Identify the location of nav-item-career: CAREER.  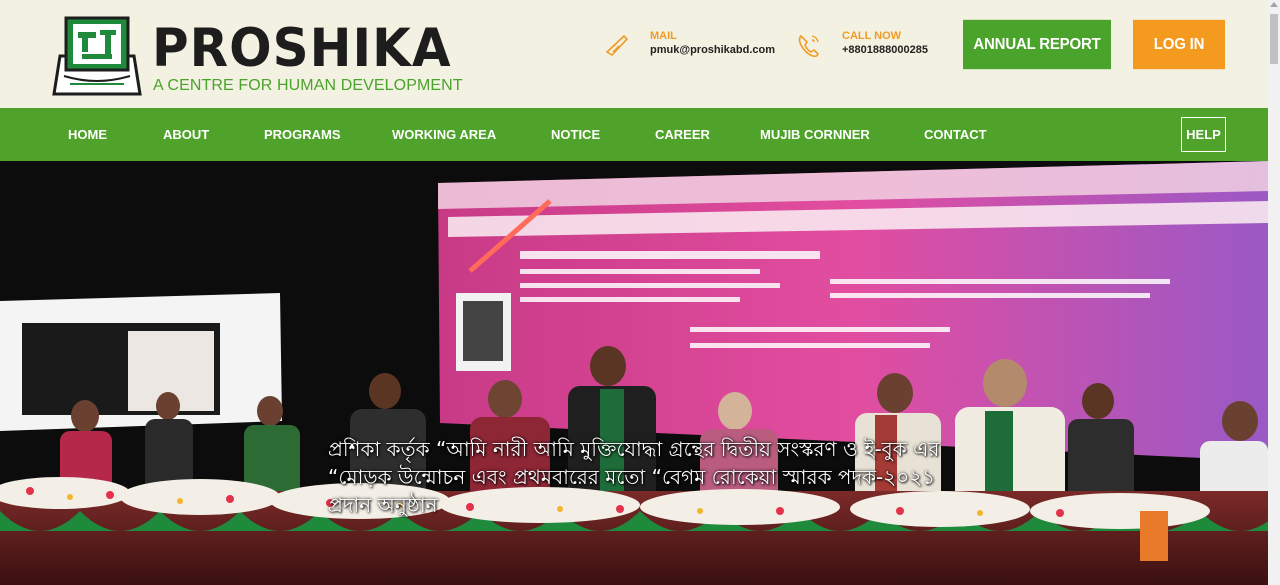
(682, 134).